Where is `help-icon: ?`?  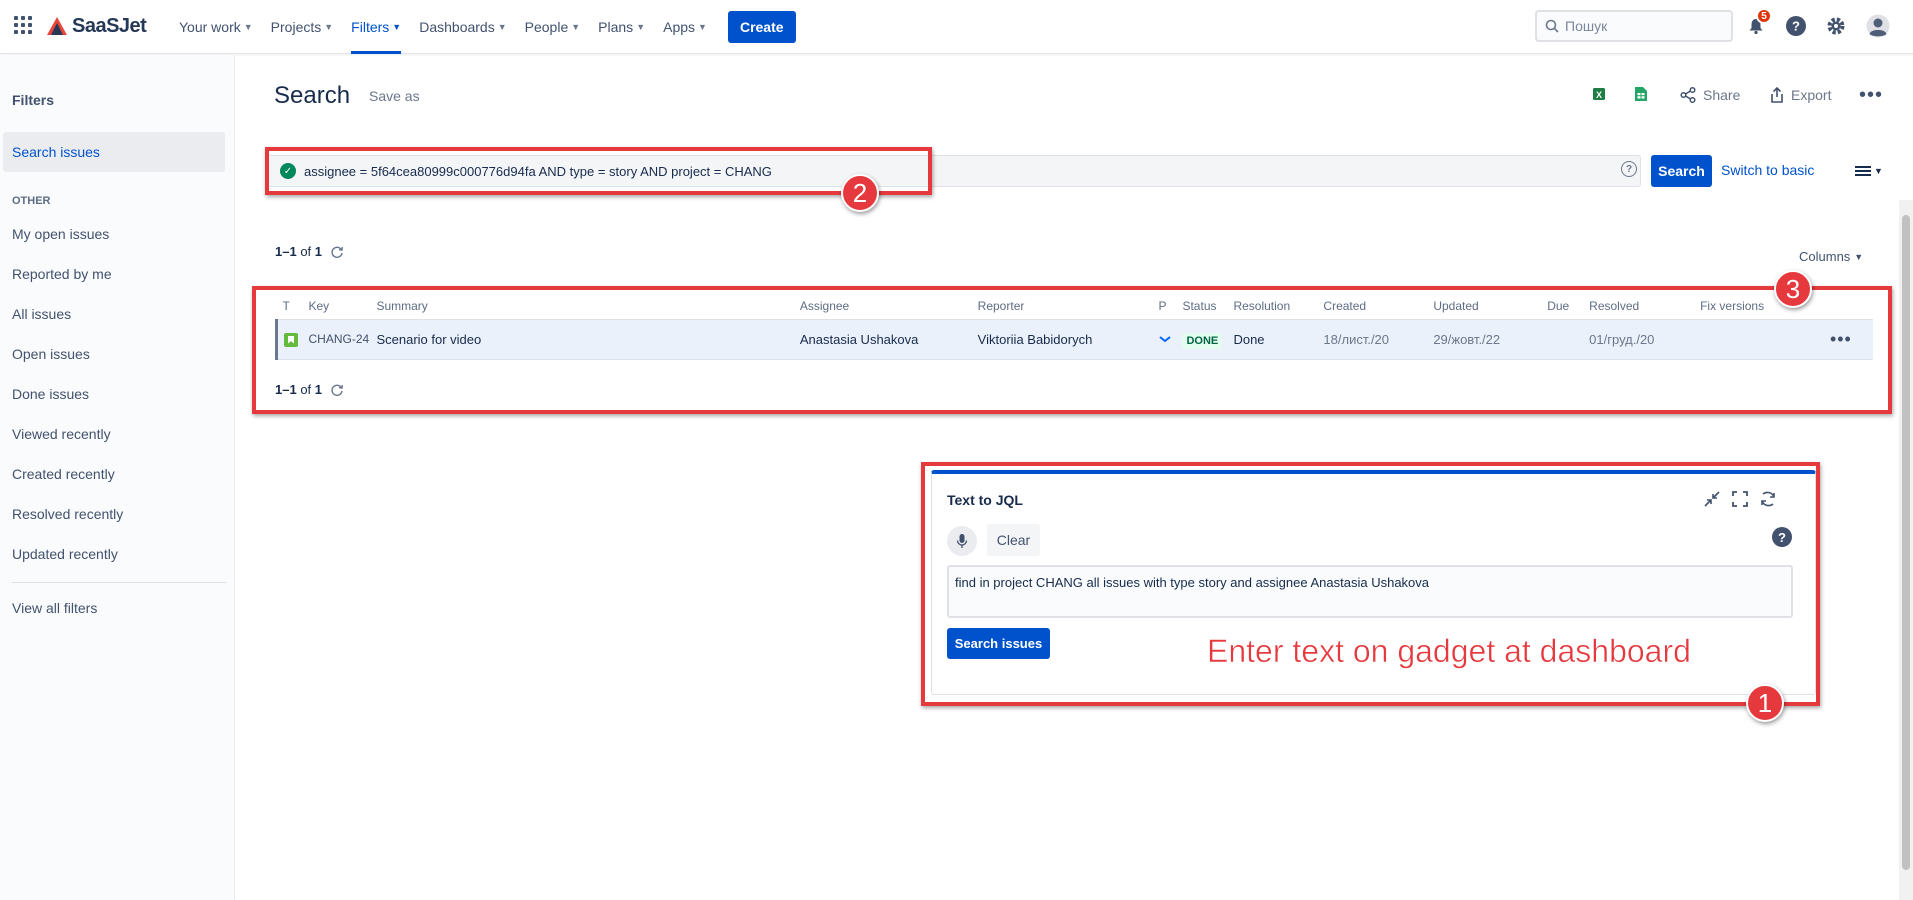 help-icon: ? is located at coordinates (1796, 26).